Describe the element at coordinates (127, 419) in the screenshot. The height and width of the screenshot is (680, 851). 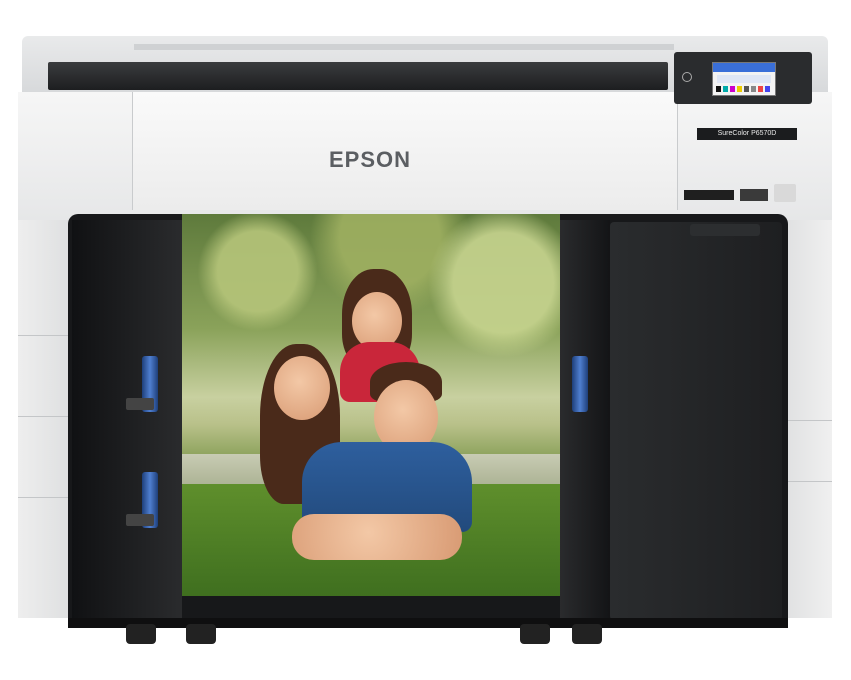
I see `left-roll-holder` at that location.